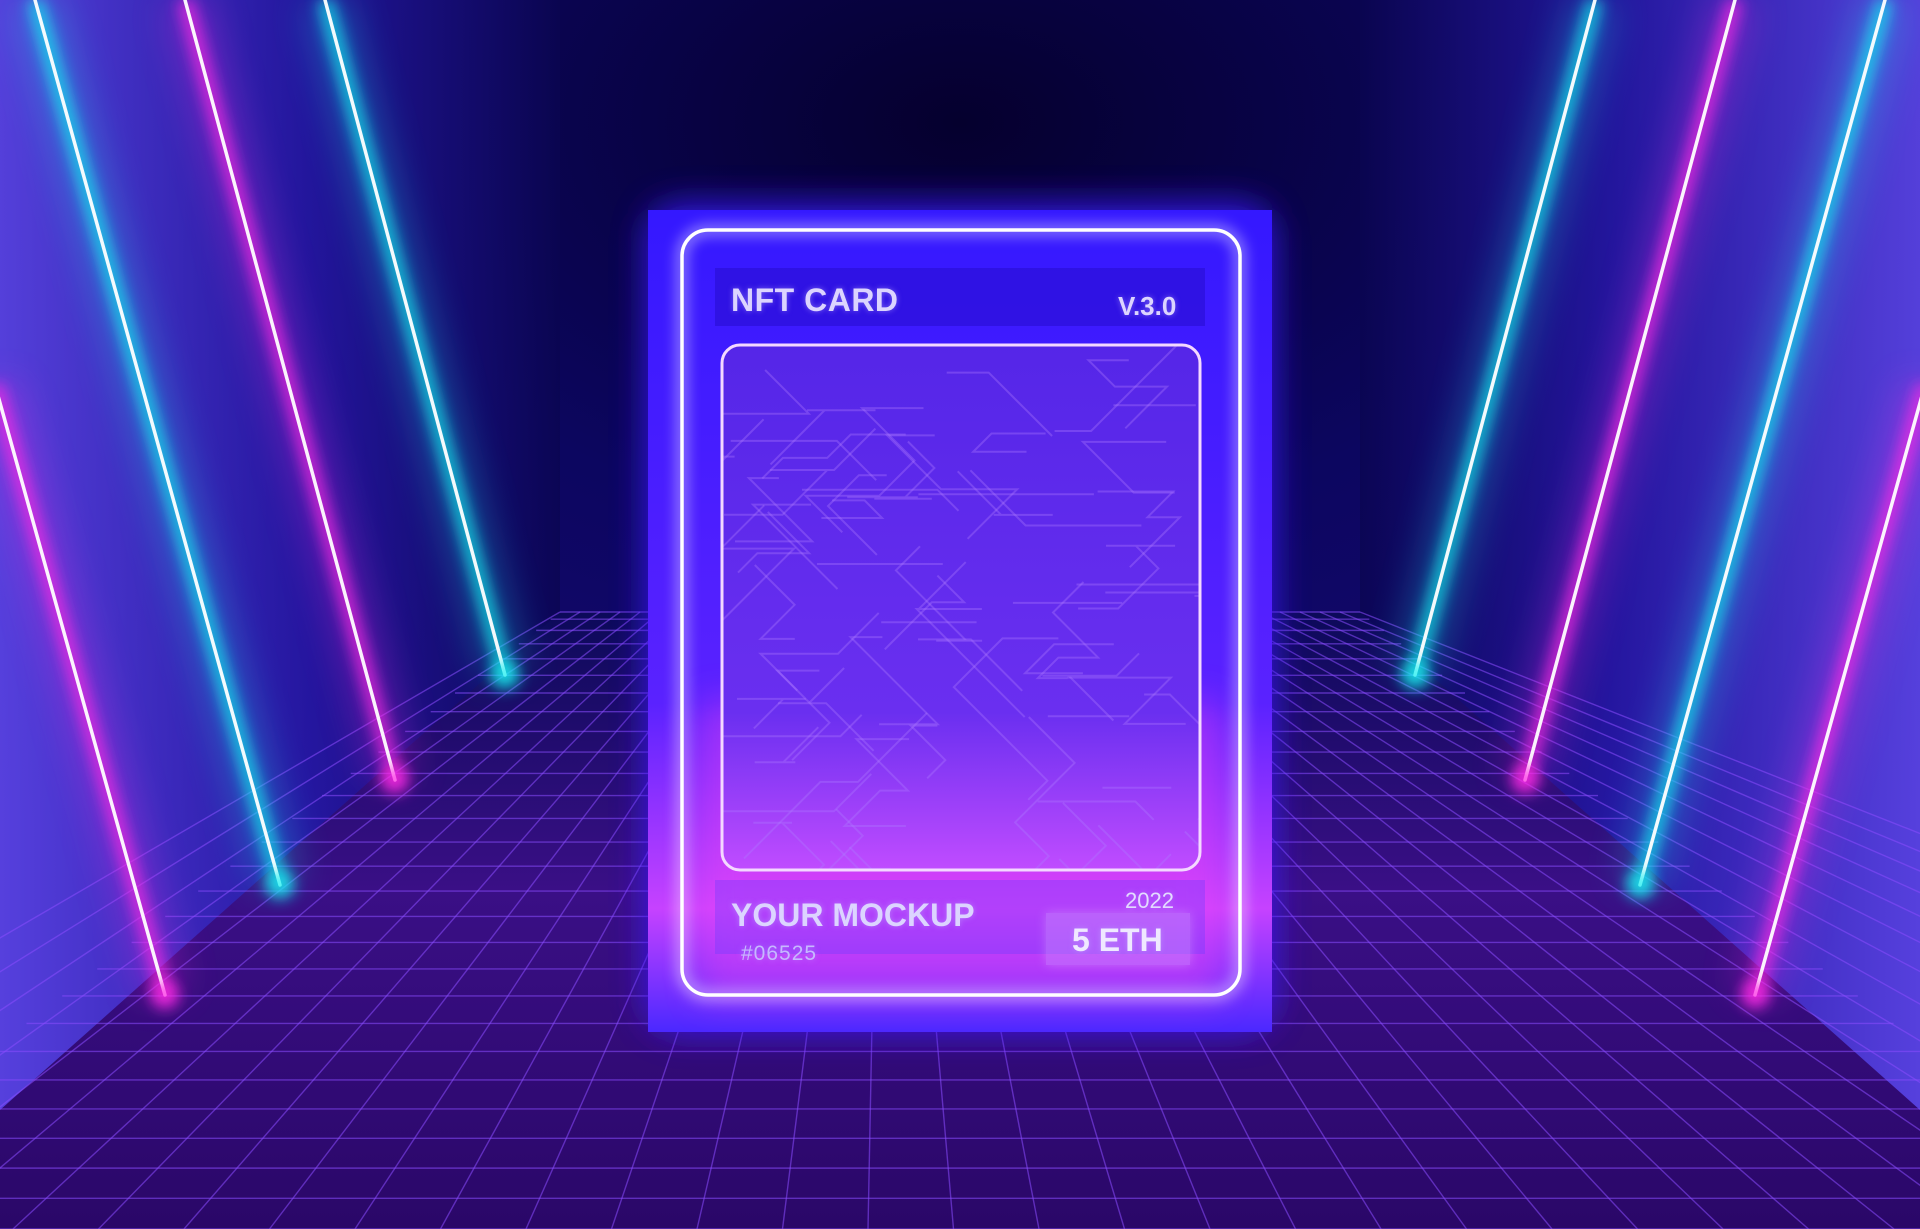 The width and height of the screenshot is (1920, 1229). What do you see at coordinates (815, 300) in the screenshot?
I see `card-title: NFT CARD` at bounding box center [815, 300].